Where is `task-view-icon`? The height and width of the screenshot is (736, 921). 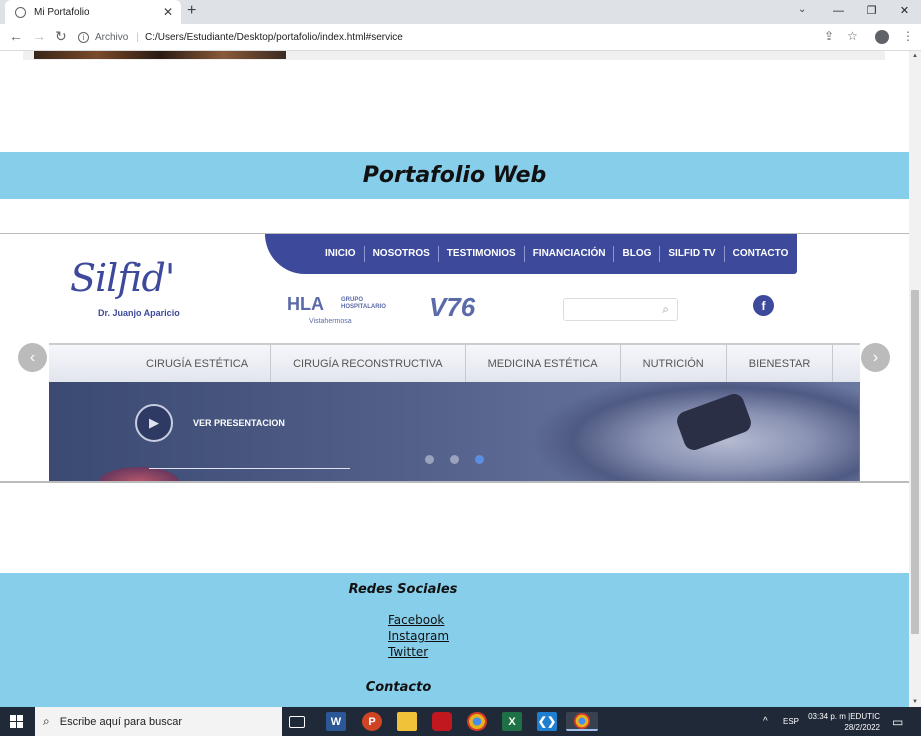 task-view-icon is located at coordinates (297, 722).